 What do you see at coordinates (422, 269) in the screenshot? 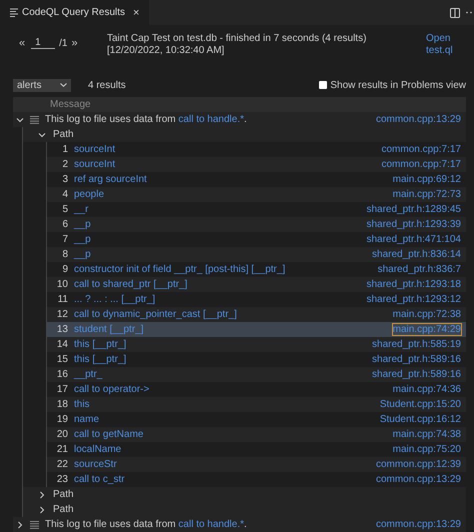
I see `location-link: shared_ptr.h:836:7` at bounding box center [422, 269].